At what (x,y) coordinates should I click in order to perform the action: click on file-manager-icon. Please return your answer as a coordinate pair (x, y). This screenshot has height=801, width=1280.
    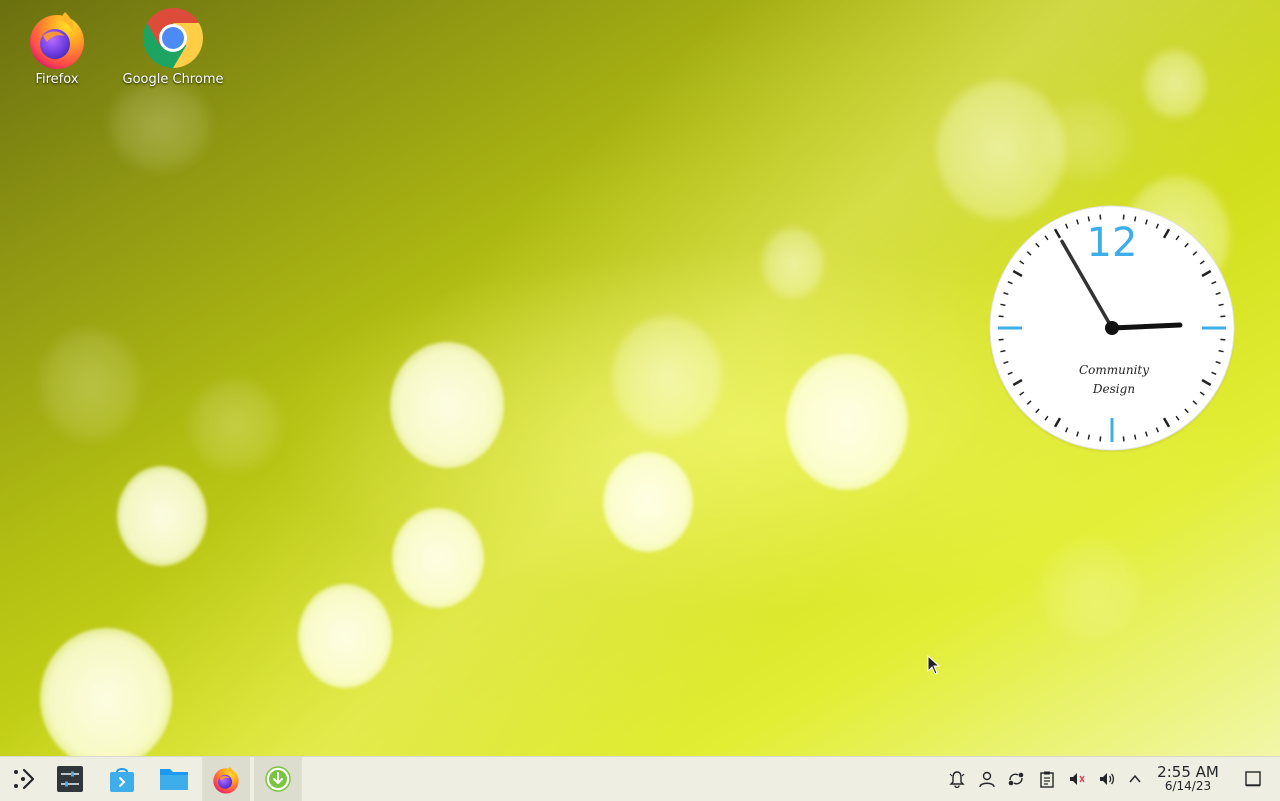
    Looking at the image, I should click on (174, 779).